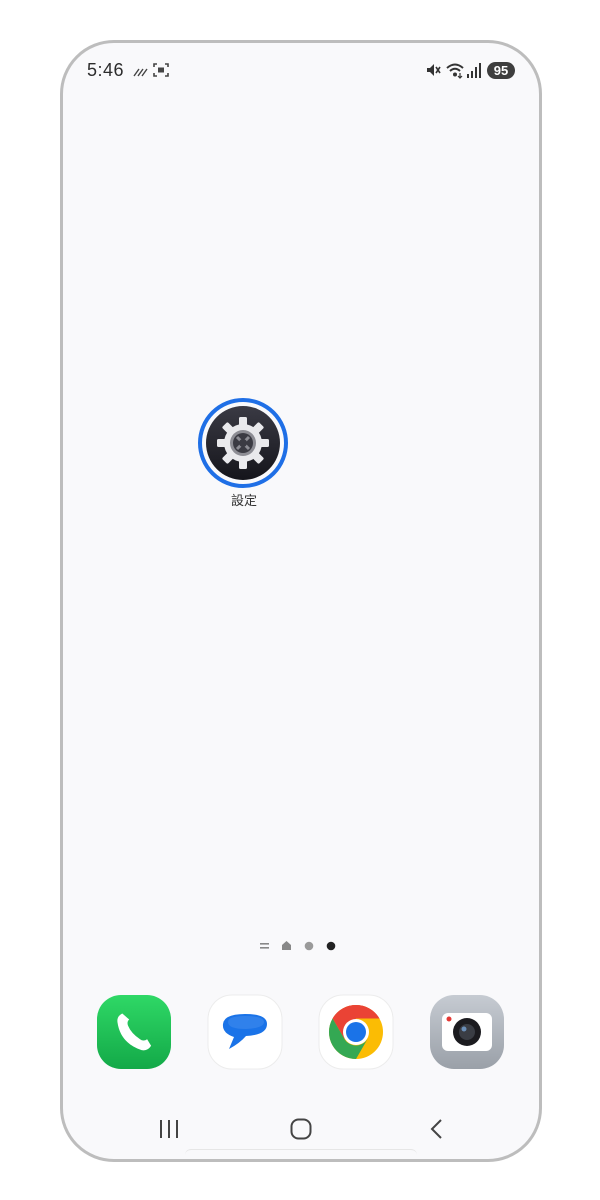 The image size is (600, 1200). I want to click on status-bar: 5:46 95, so click(301, 71).